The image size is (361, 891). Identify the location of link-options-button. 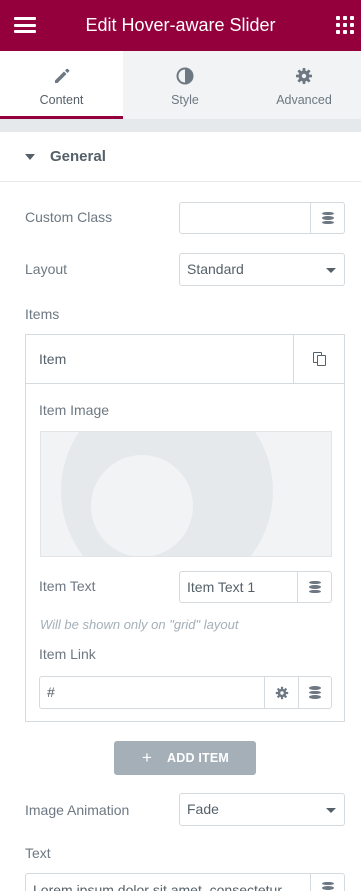
(281, 692).